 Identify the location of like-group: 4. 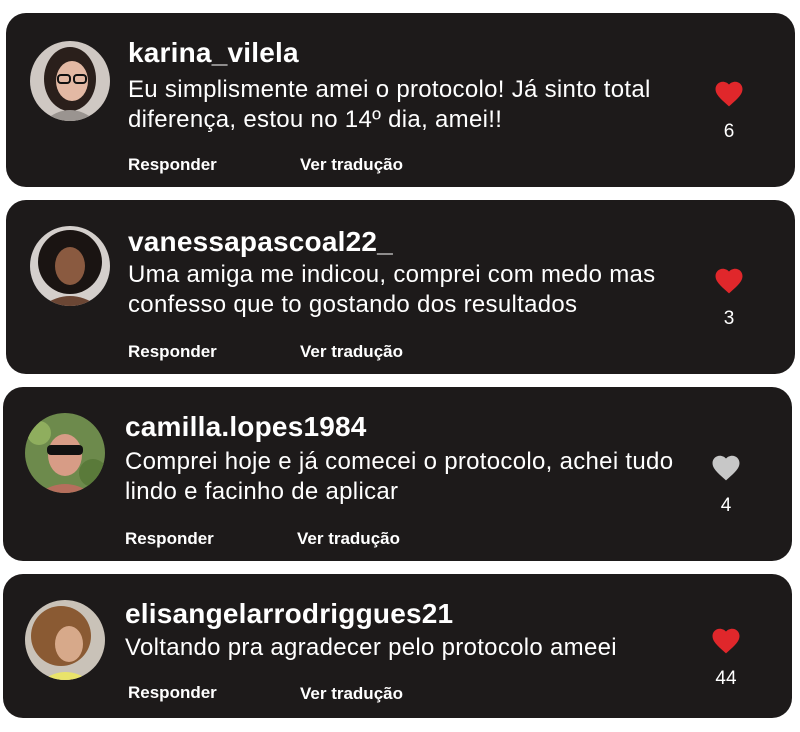
(726, 485).